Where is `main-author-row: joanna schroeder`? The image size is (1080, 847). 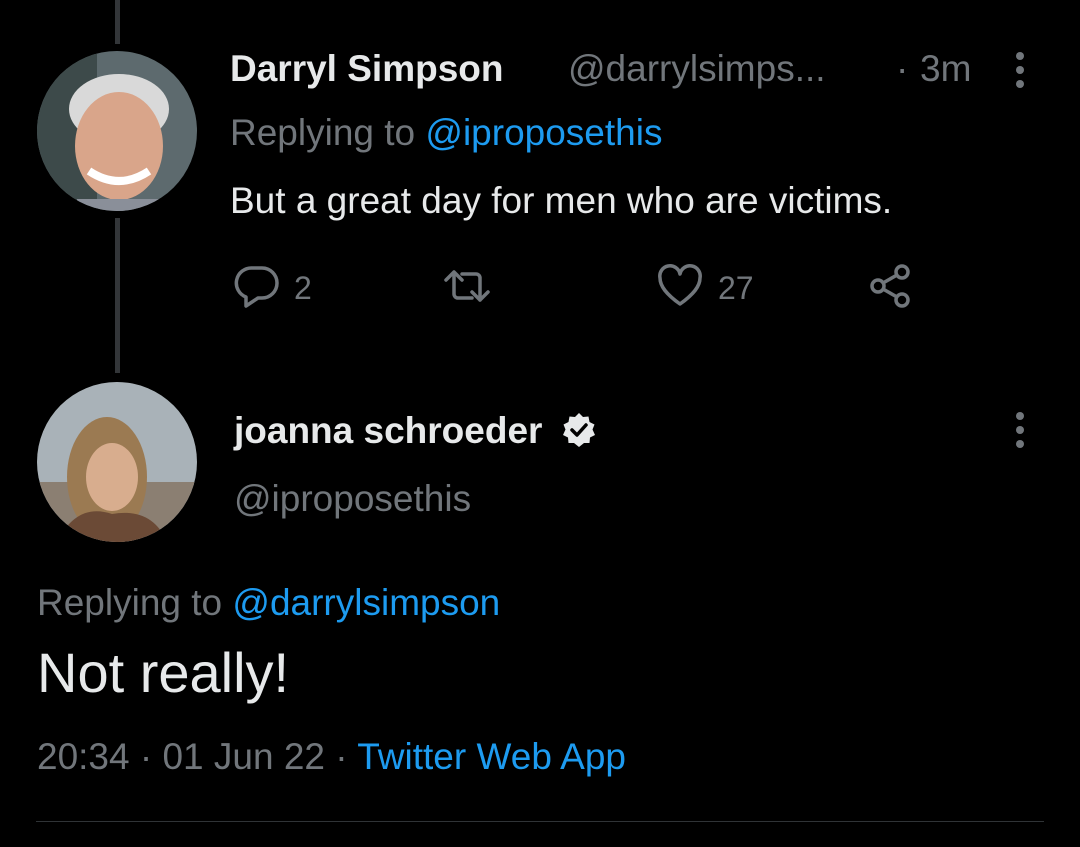
main-author-row: joanna schroeder is located at coordinates (416, 431).